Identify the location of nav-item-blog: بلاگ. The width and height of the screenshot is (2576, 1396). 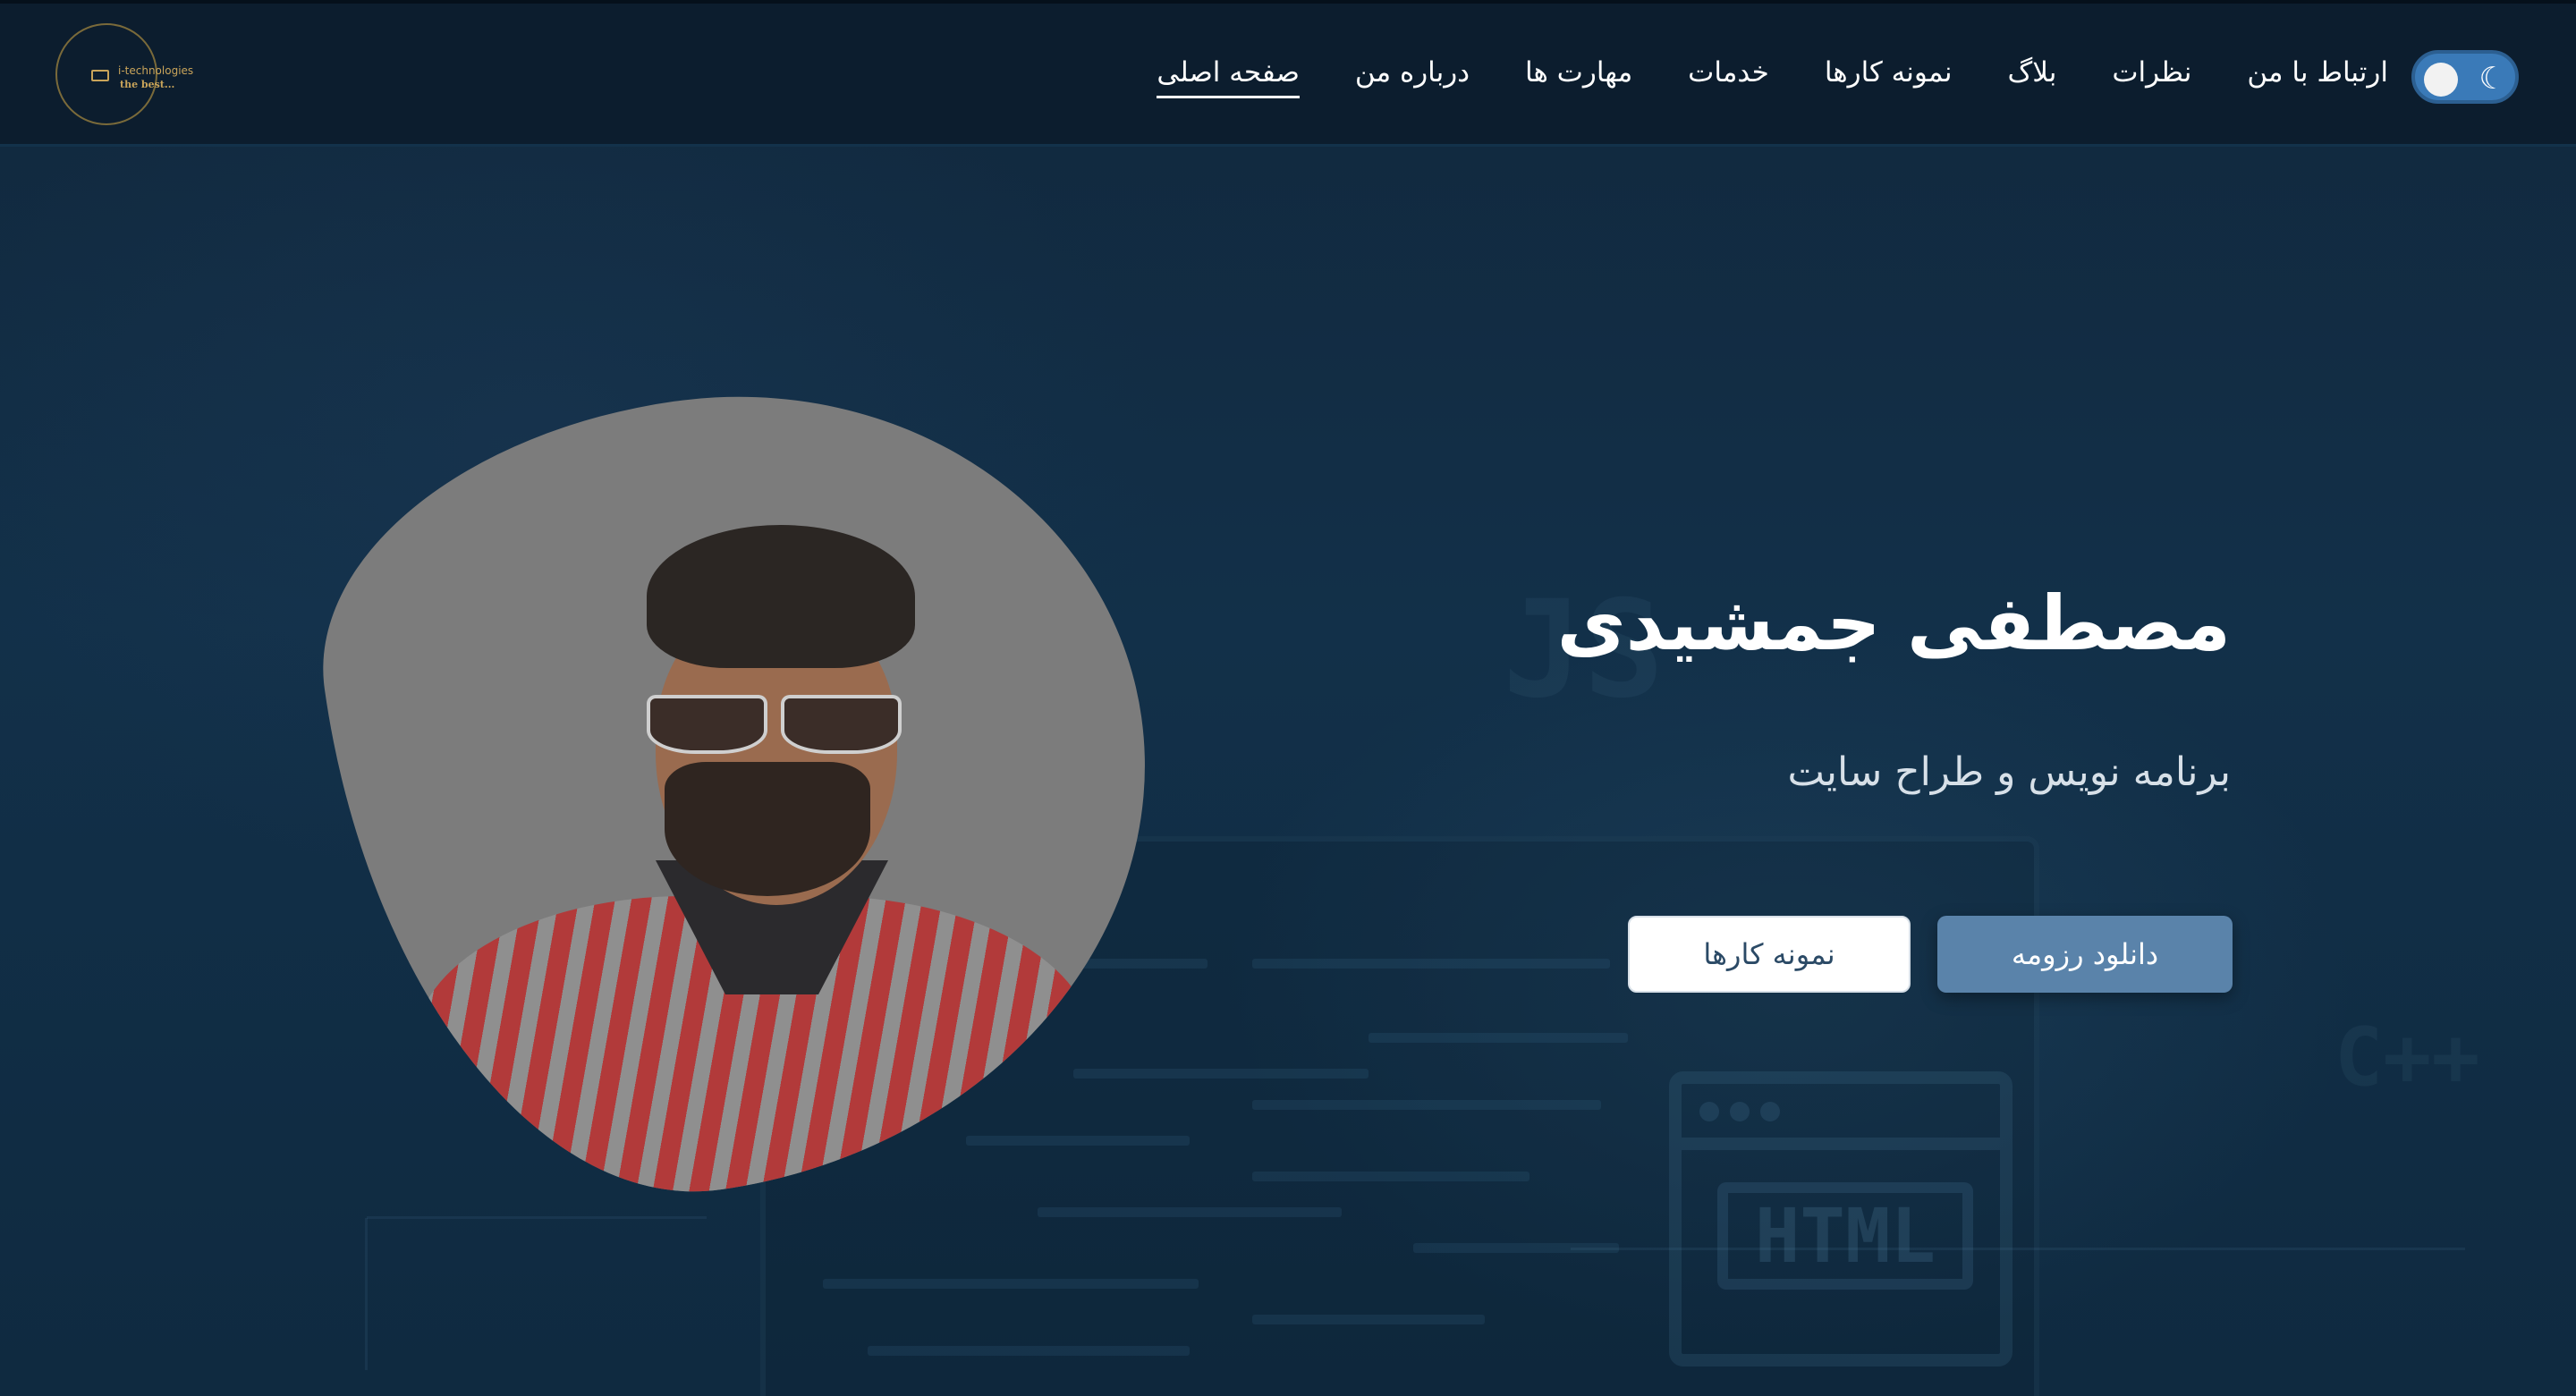
(2031, 76).